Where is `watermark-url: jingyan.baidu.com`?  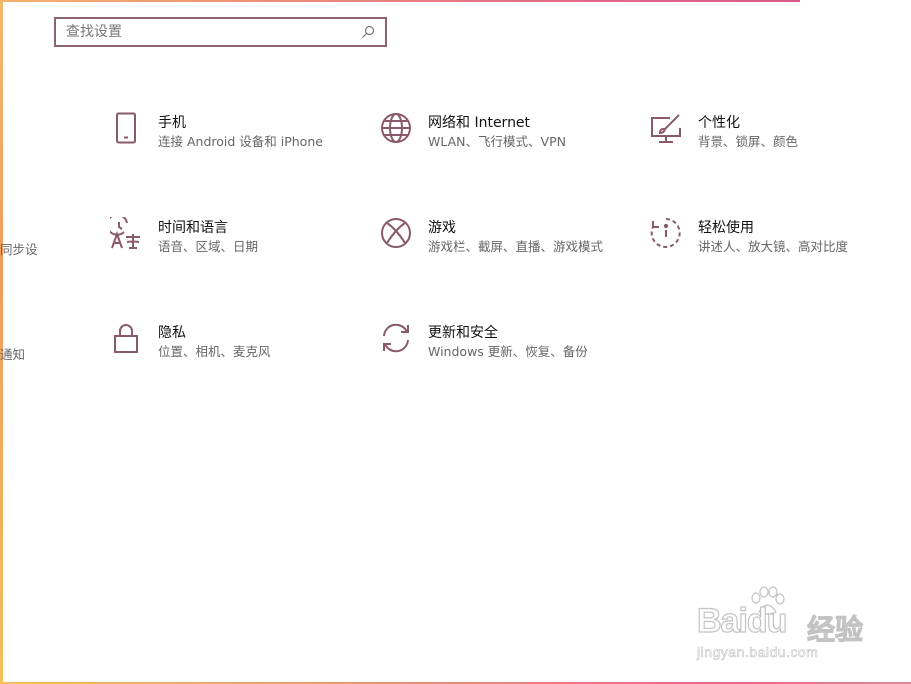 watermark-url: jingyan.baidu.com is located at coordinates (758, 652).